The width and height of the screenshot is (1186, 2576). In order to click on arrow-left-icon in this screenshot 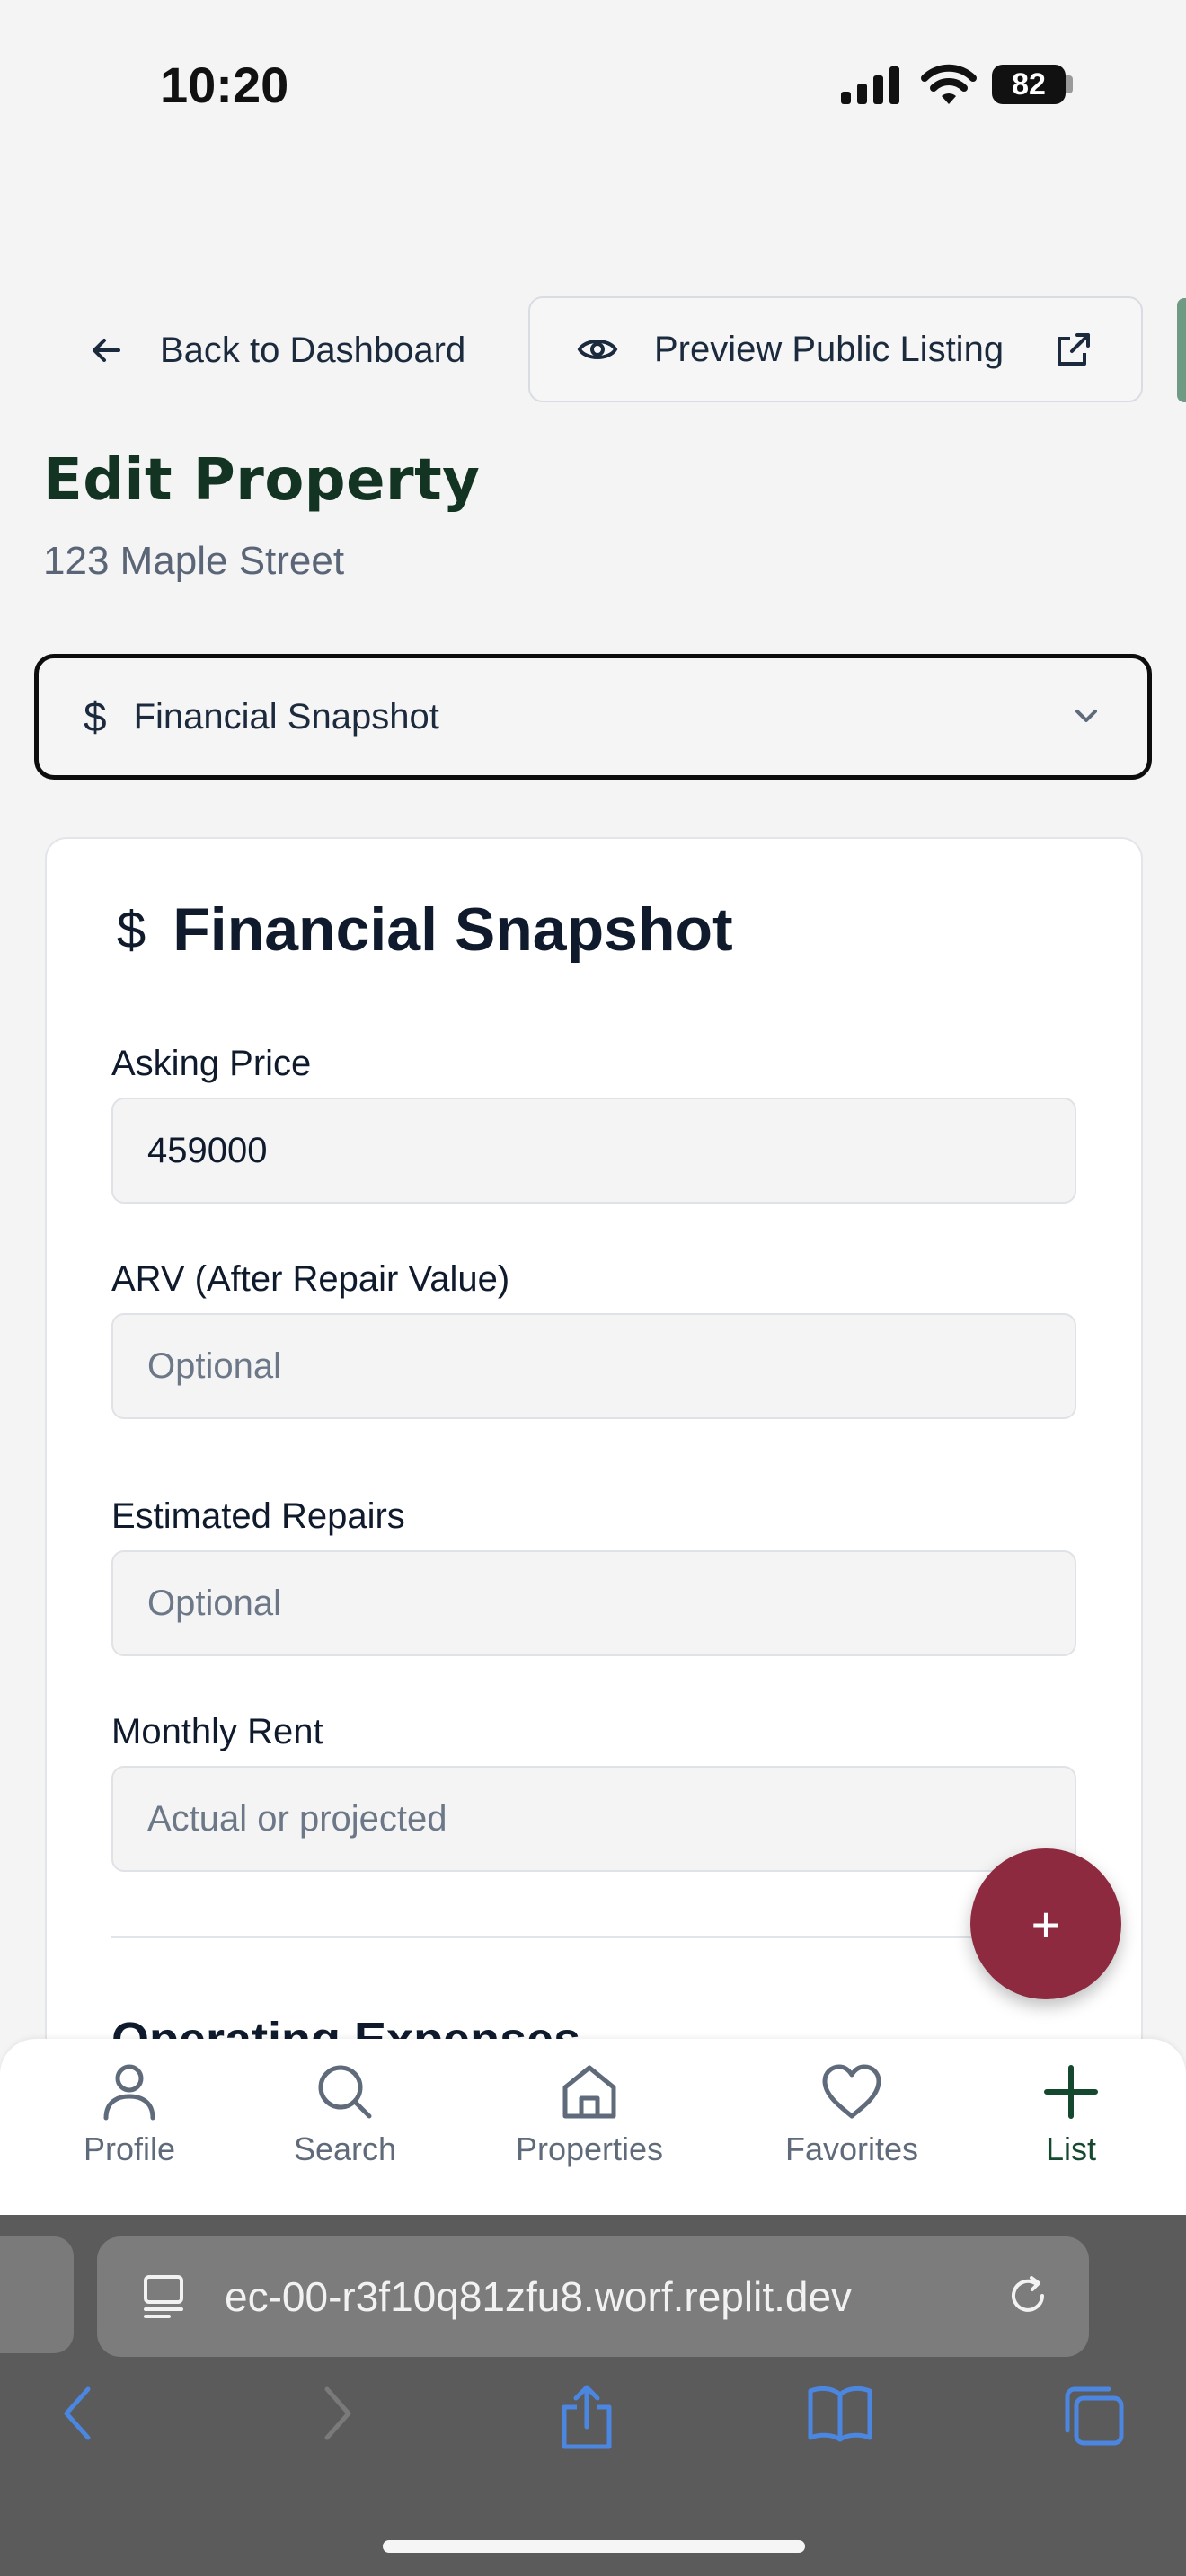, I will do `click(106, 350)`.